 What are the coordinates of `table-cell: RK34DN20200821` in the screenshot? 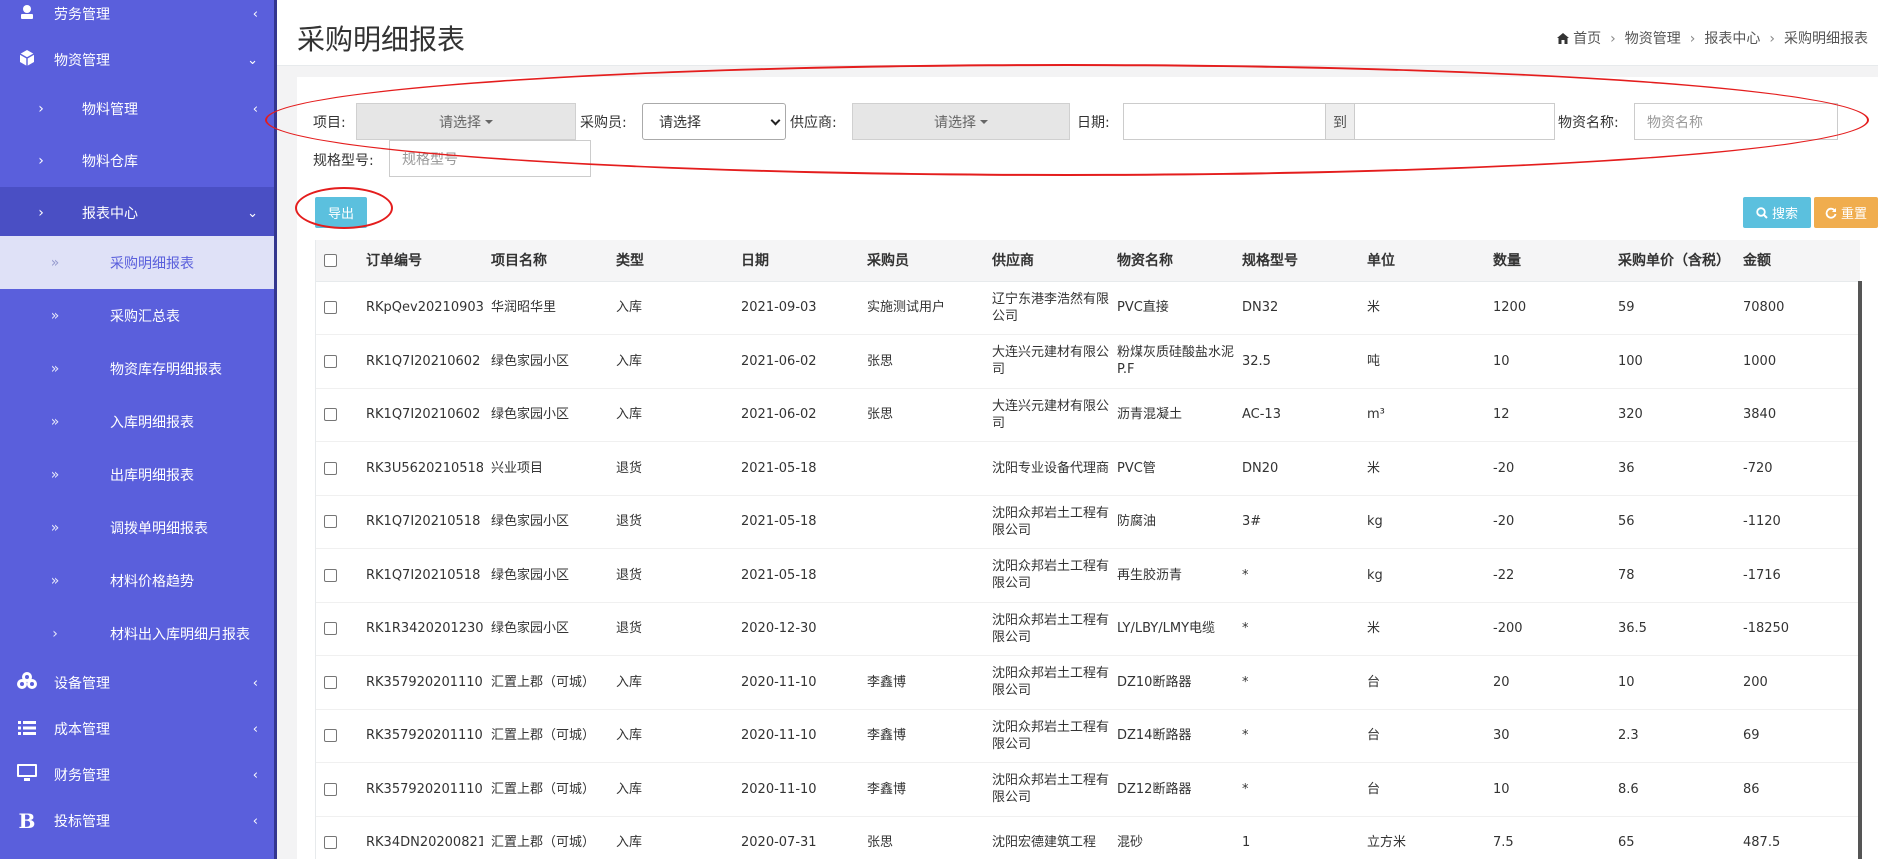 It's located at (420, 837).